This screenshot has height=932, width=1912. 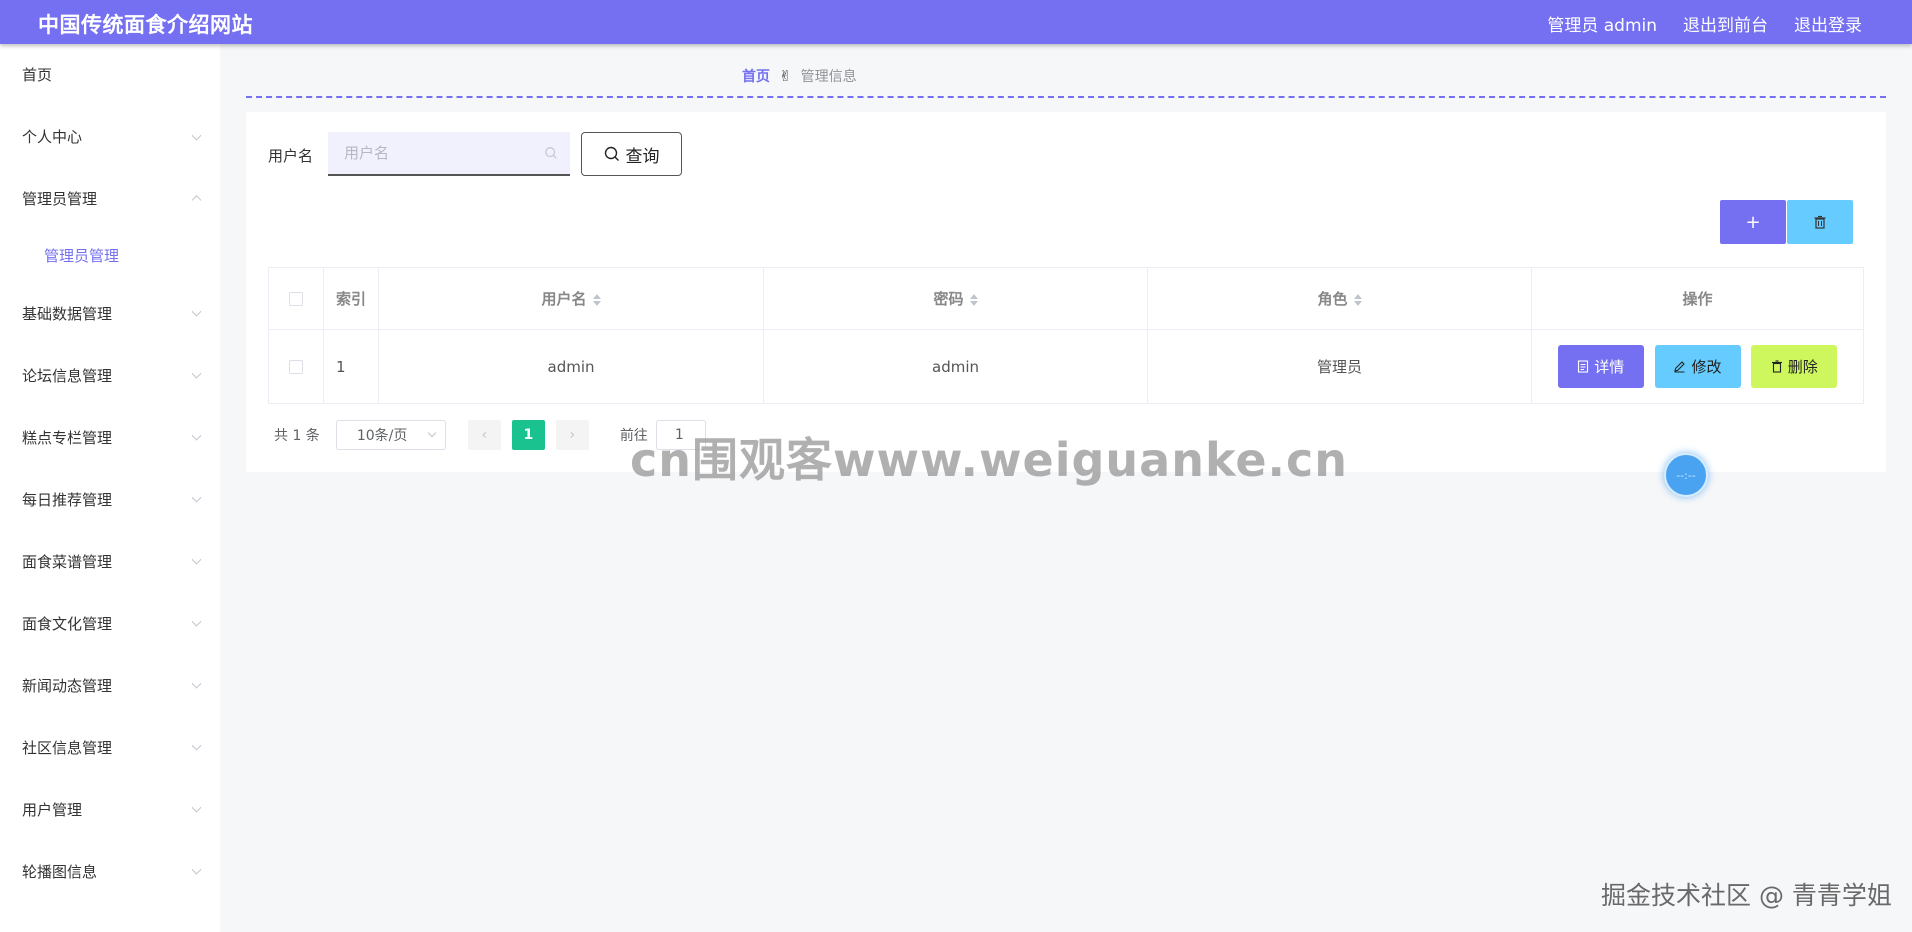 What do you see at coordinates (82, 255) in the screenshot?
I see `sidebar-subitem-label: 管理员管理` at bounding box center [82, 255].